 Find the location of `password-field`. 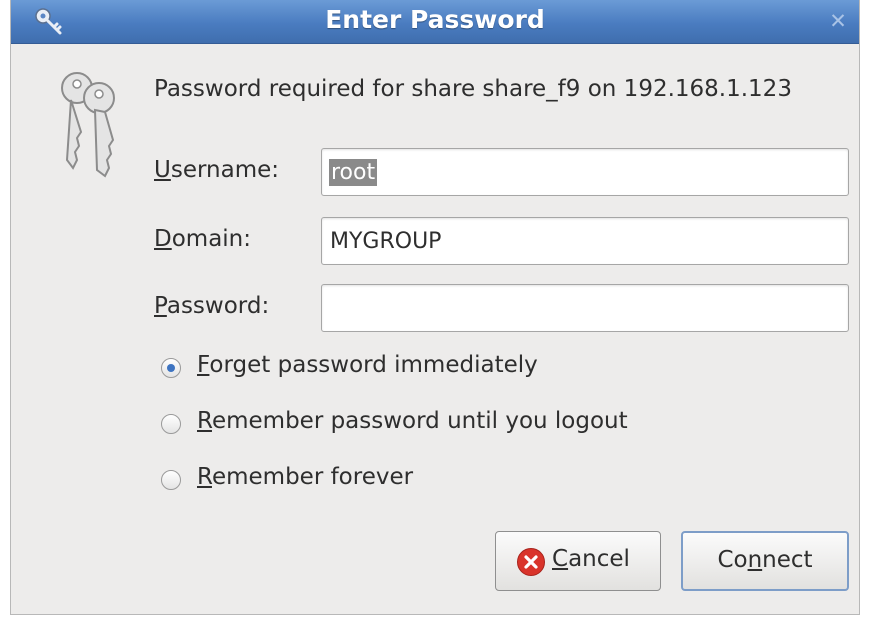

password-field is located at coordinates (585, 308).